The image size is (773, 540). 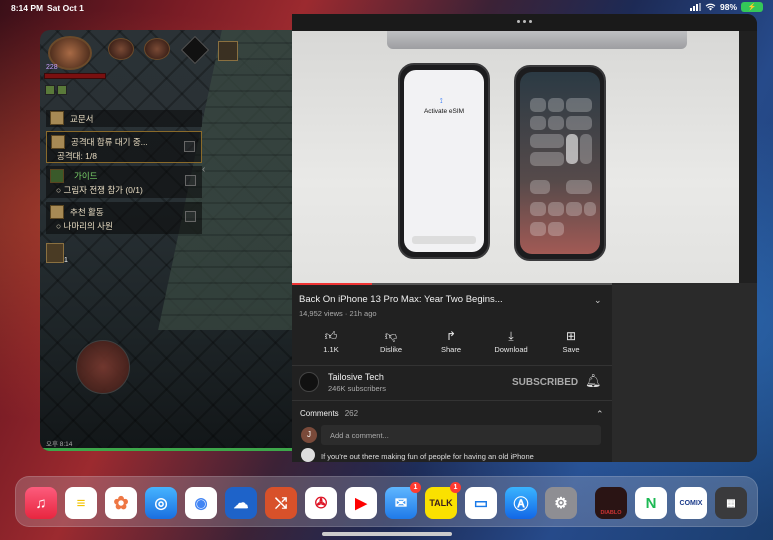 What do you see at coordinates (600, 414) in the screenshot?
I see `expand-comments-icon: ⌃` at bounding box center [600, 414].